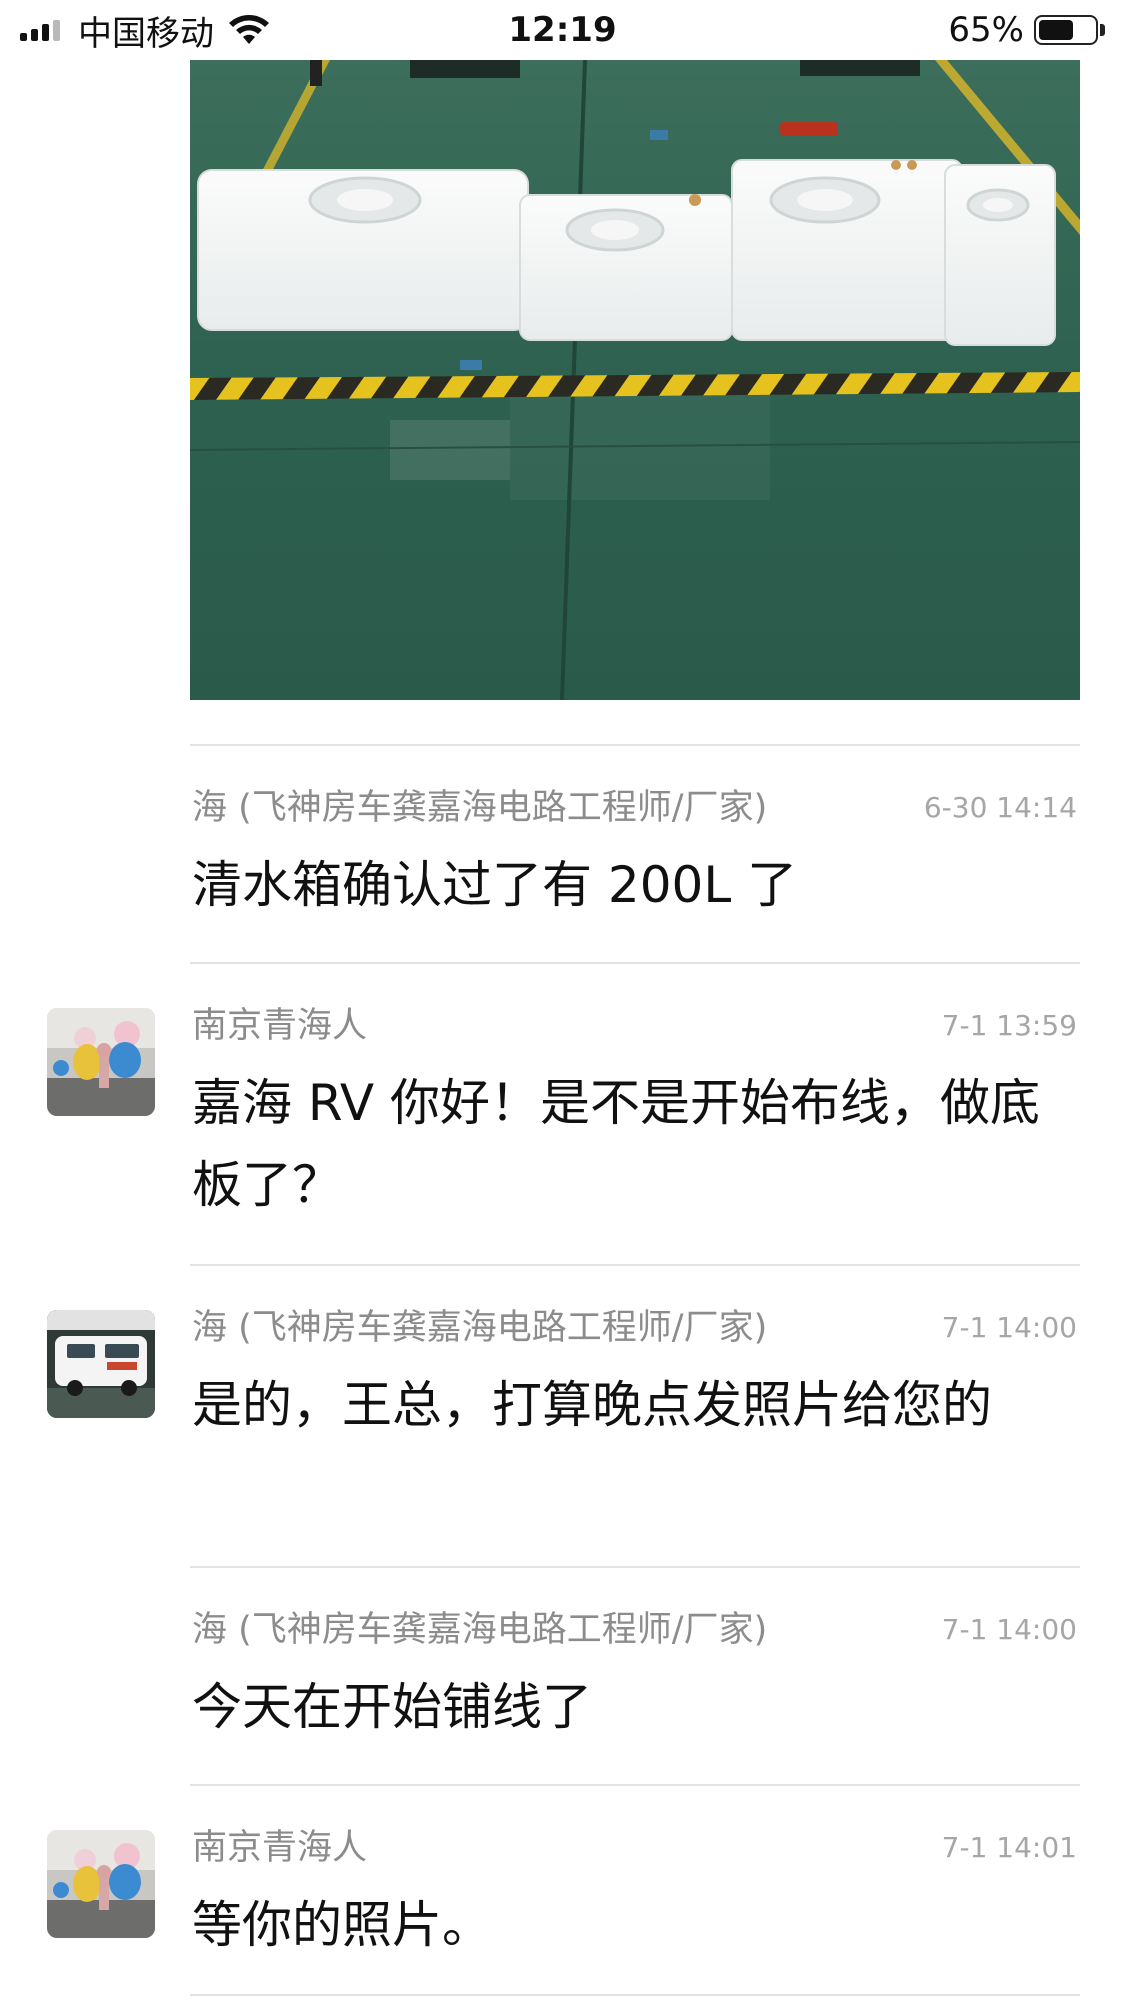 This screenshot has width=1125, height=2001. I want to click on battery-icon, so click(1066, 30).